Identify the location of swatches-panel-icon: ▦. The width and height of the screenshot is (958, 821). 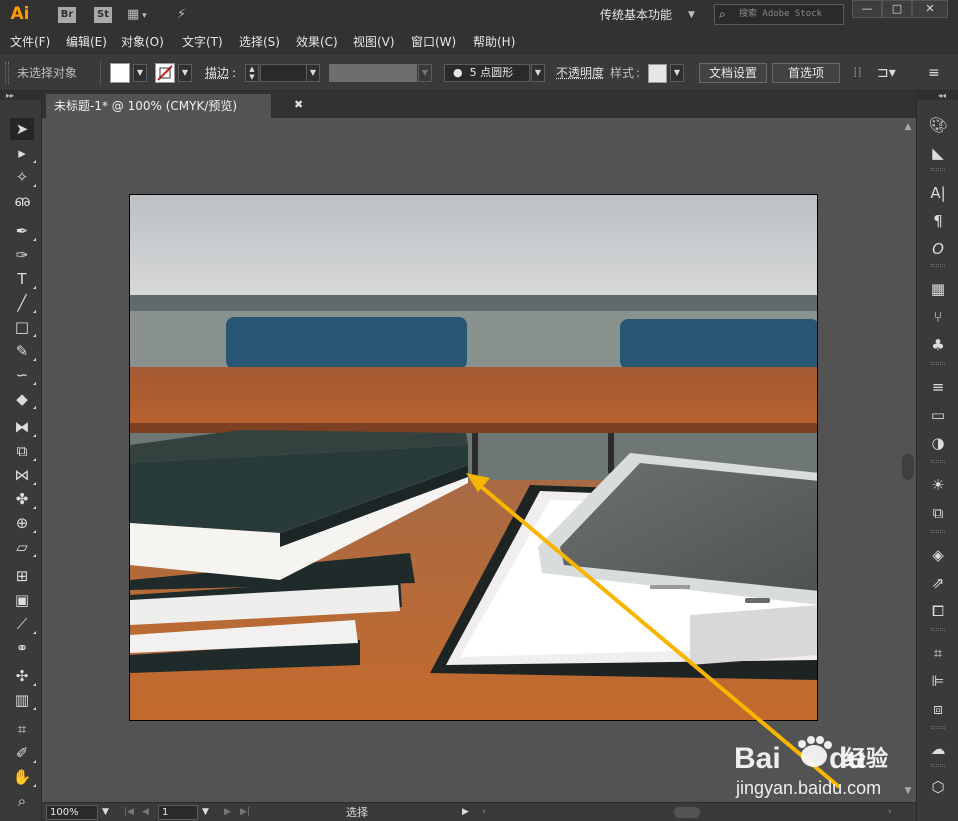
(938, 289).